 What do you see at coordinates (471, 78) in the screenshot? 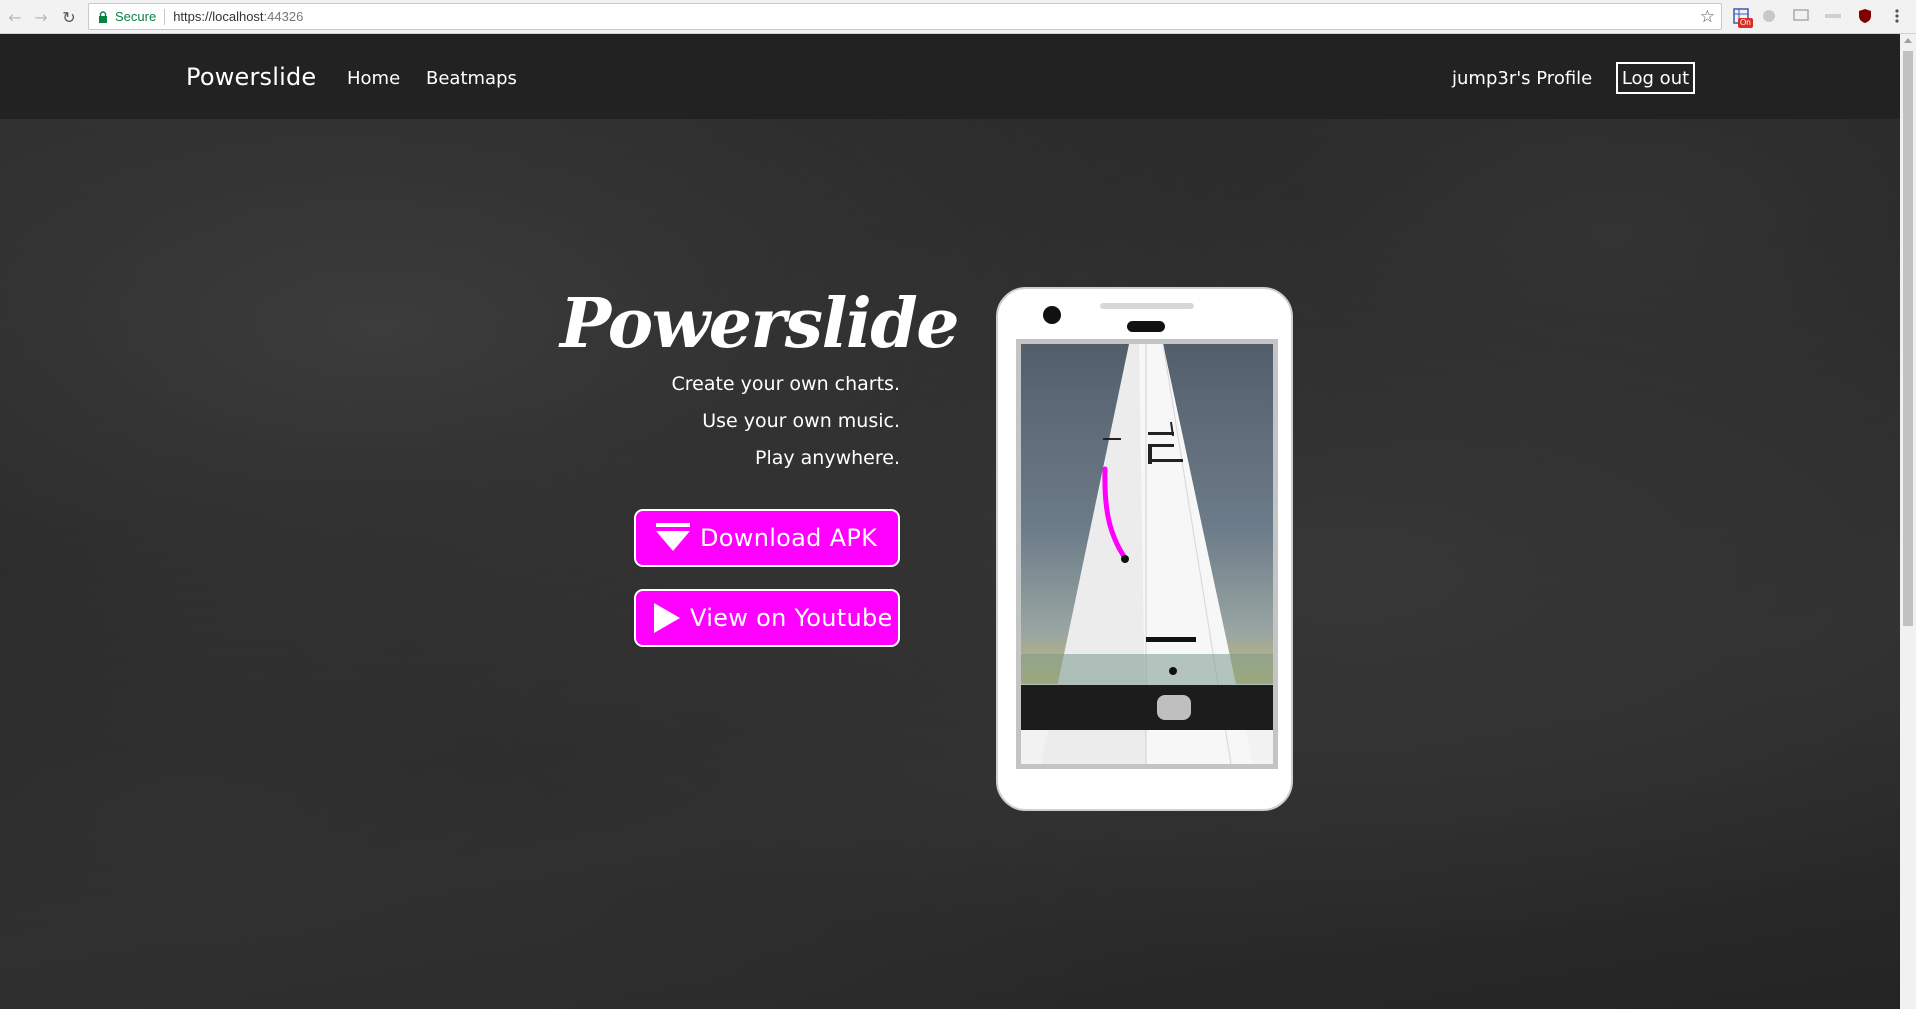
I see `nav-link-beatmaps: Beatmaps` at bounding box center [471, 78].